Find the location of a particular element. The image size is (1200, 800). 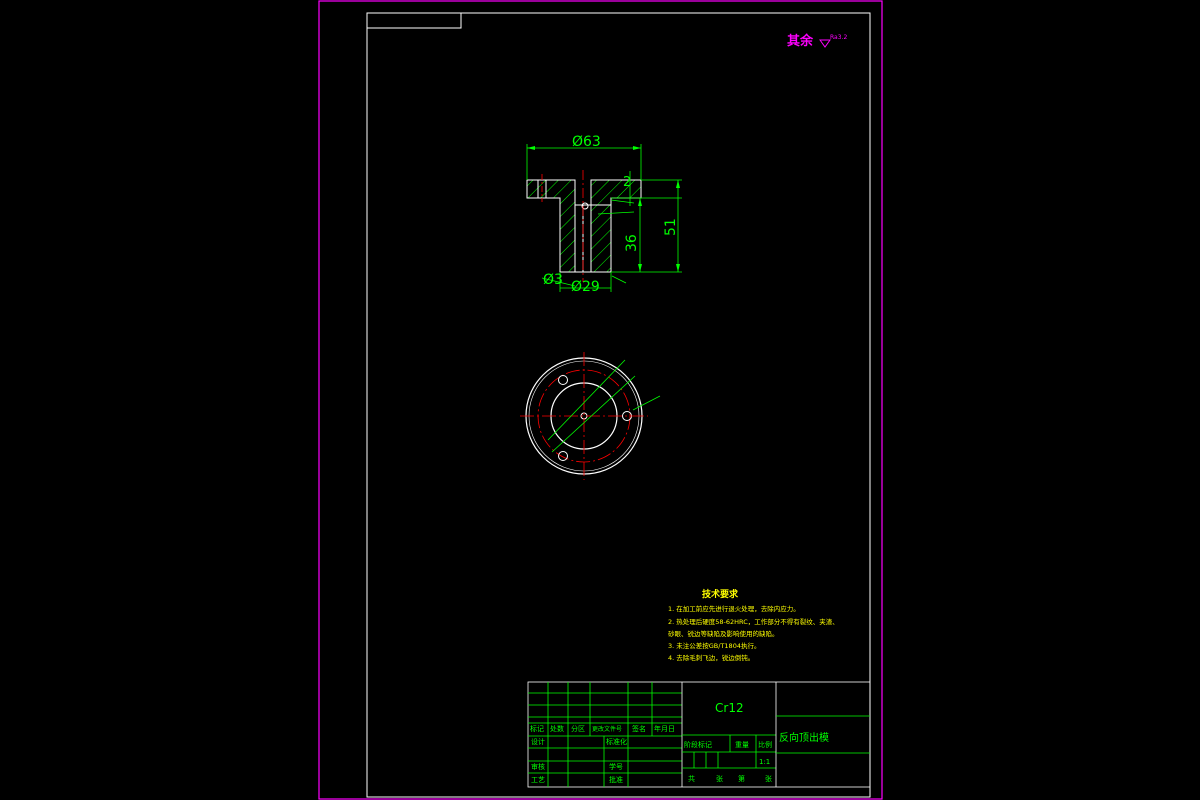

tech-req-item: 3. 未注公差按GB/T1804执行。 is located at coordinates (714, 645).